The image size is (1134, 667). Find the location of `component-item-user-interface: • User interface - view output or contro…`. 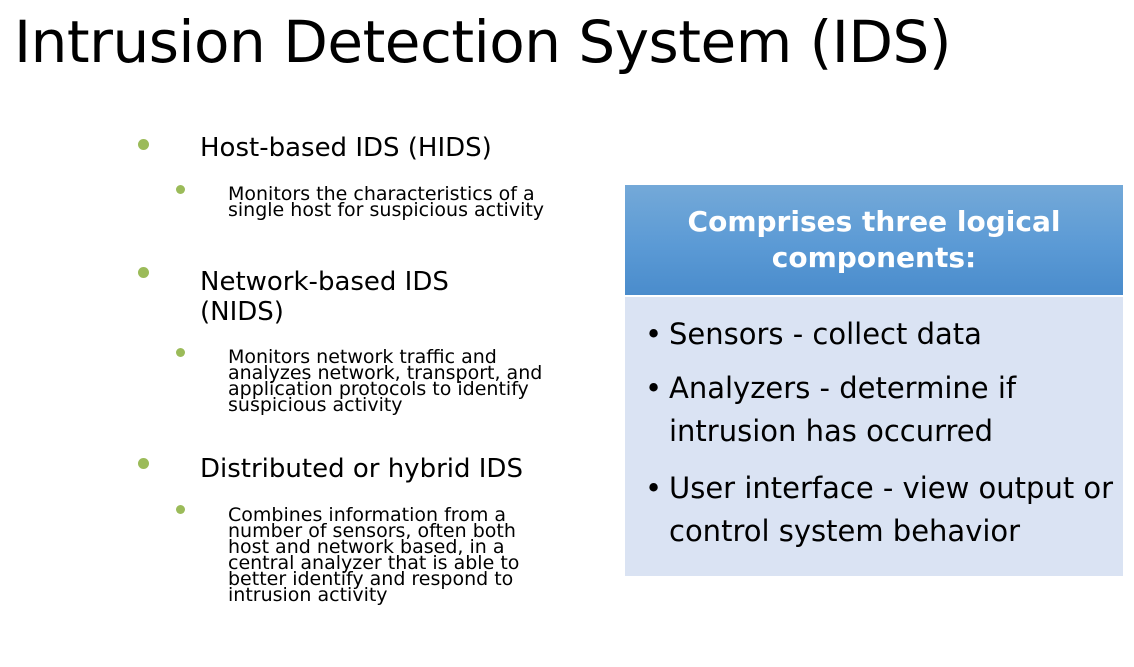

component-item-user-interface: • User interface - view output or contro… is located at coordinates (880, 510).